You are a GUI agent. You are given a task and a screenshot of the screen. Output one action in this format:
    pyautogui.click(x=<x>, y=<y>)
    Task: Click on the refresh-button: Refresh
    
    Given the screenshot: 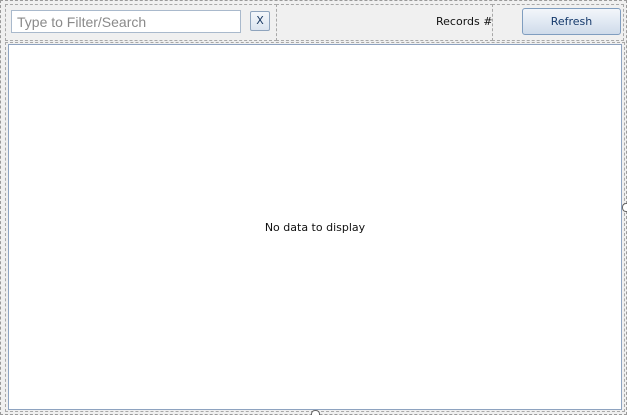 What is the action you would take?
    pyautogui.click(x=571, y=21)
    